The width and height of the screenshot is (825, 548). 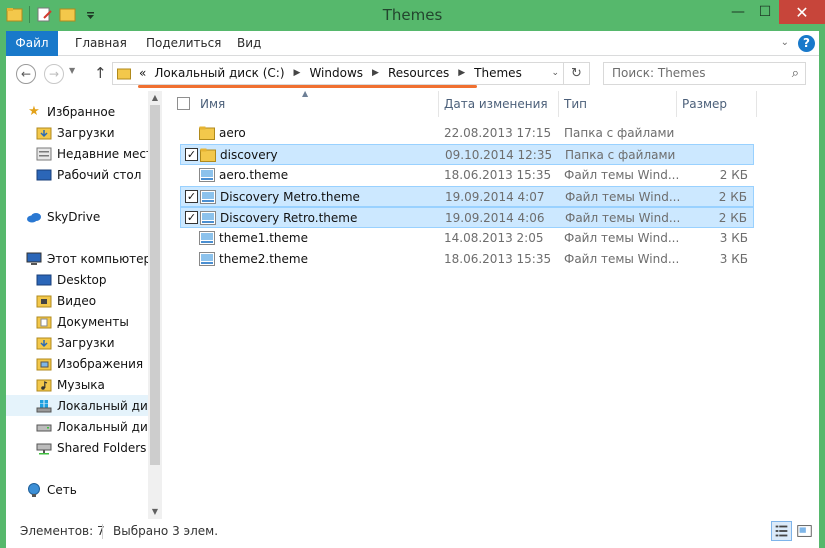 I want to click on nav-item-skydrive: SkyDrive, so click(x=63, y=216).